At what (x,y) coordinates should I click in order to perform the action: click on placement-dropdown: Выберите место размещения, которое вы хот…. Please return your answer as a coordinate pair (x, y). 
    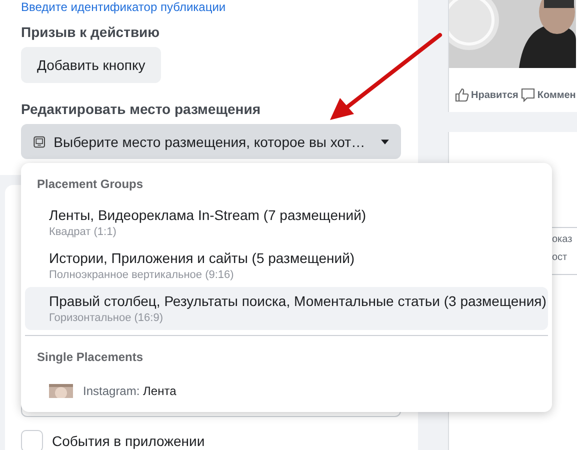
    Looking at the image, I should click on (211, 141).